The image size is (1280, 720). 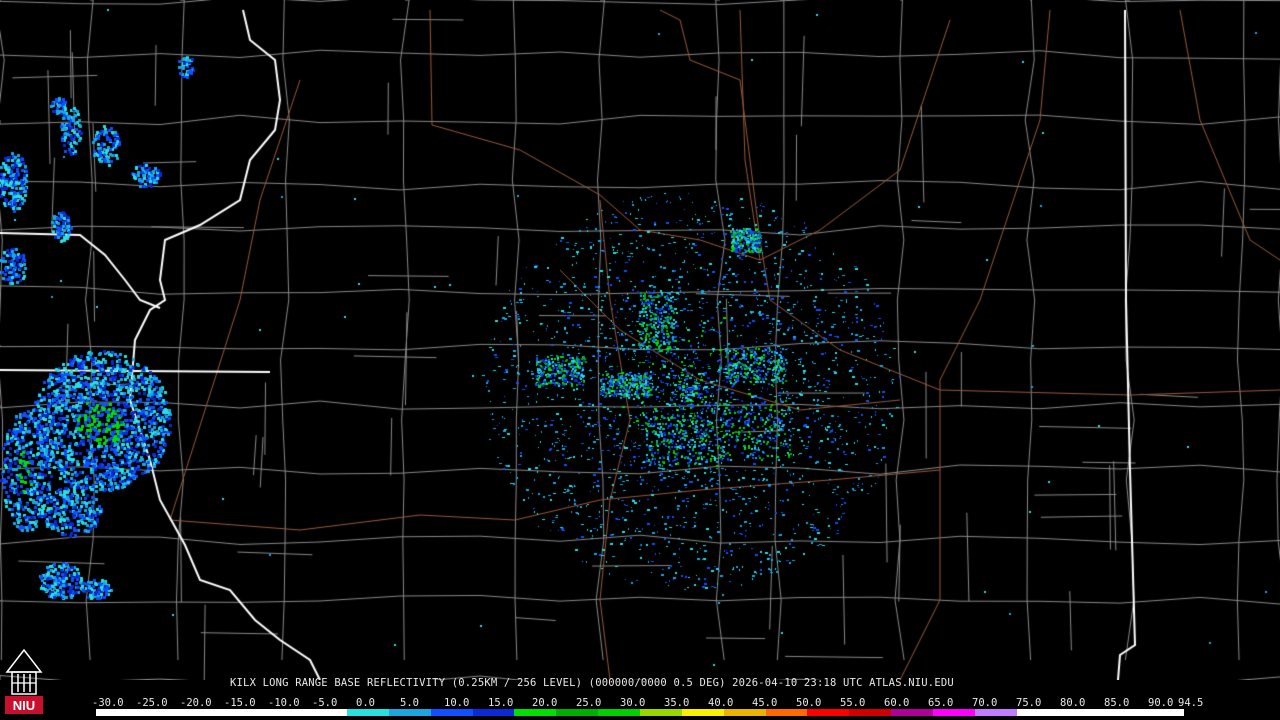 I want to click on reflectivity-colorbar, so click(x=640, y=712).